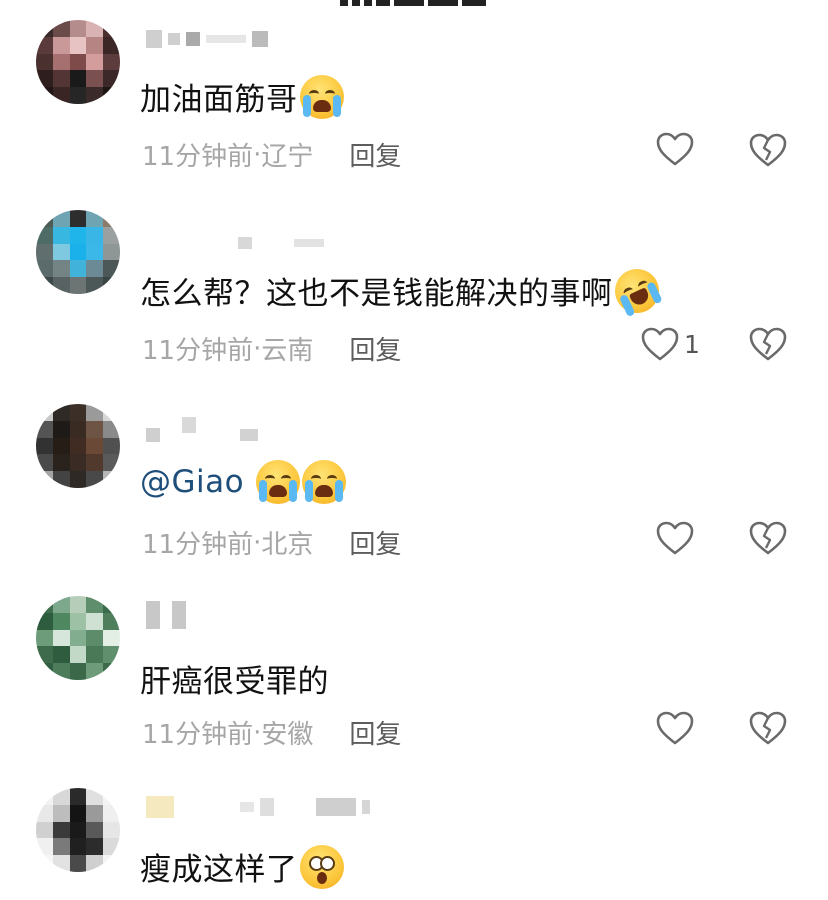 This screenshot has width=828, height=900. I want to click on comment-meta: 11分钟前 · 云南 回复, so click(271, 348).